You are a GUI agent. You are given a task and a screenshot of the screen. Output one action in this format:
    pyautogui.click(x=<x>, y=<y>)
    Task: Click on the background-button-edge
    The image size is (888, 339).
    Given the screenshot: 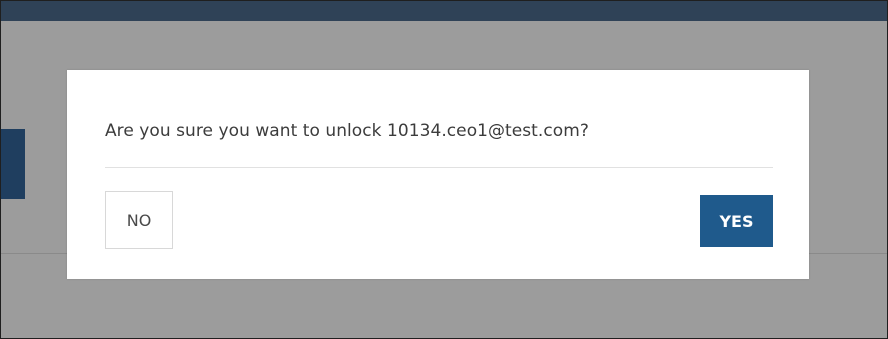 What is the action you would take?
    pyautogui.click(x=13, y=164)
    